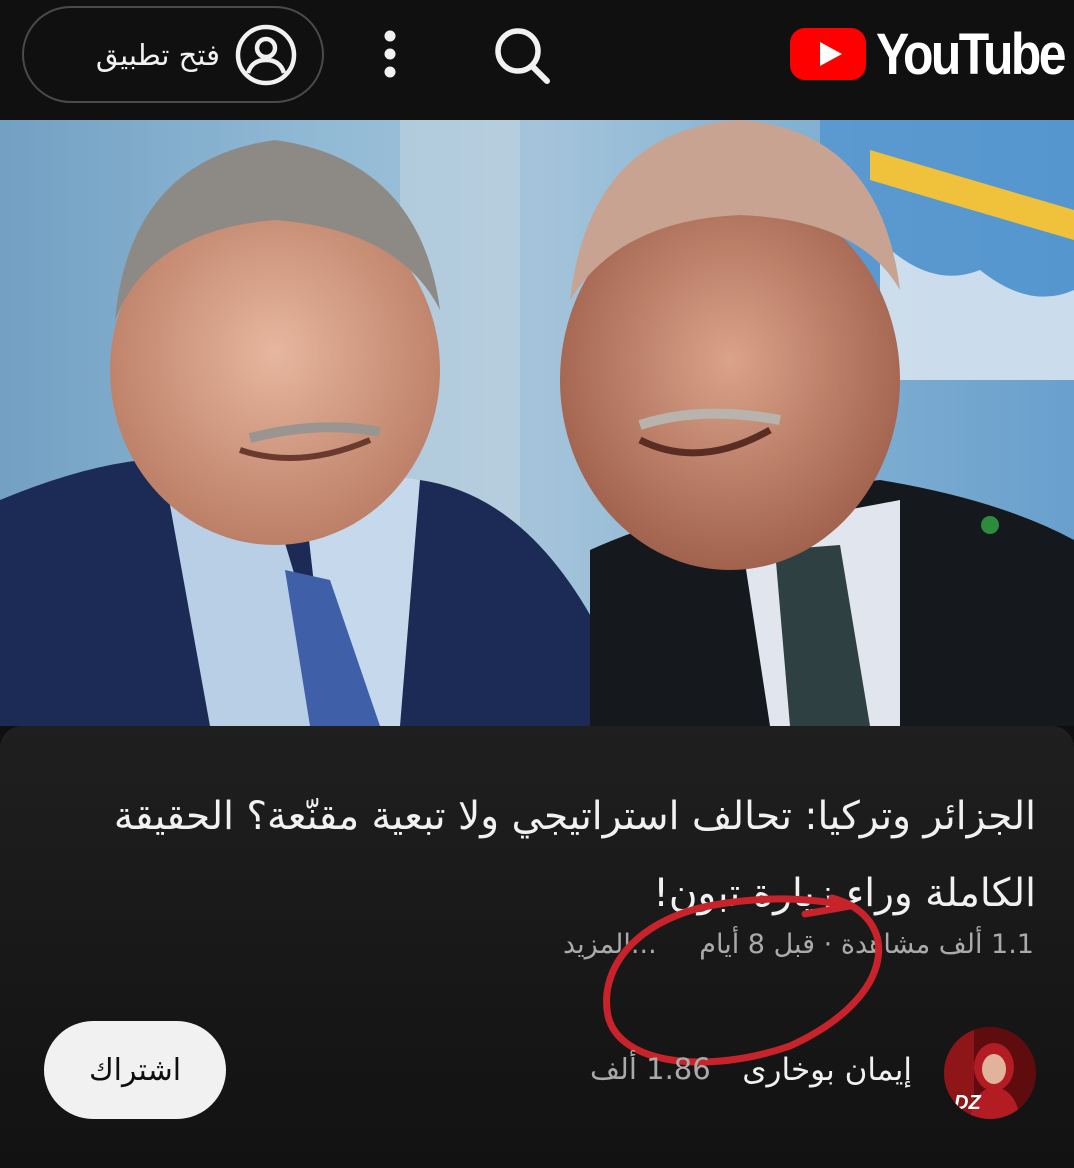 The width and height of the screenshot is (1074, 1168). I want to click on open-app-button: فتح تطبيق, so click(173, 54).